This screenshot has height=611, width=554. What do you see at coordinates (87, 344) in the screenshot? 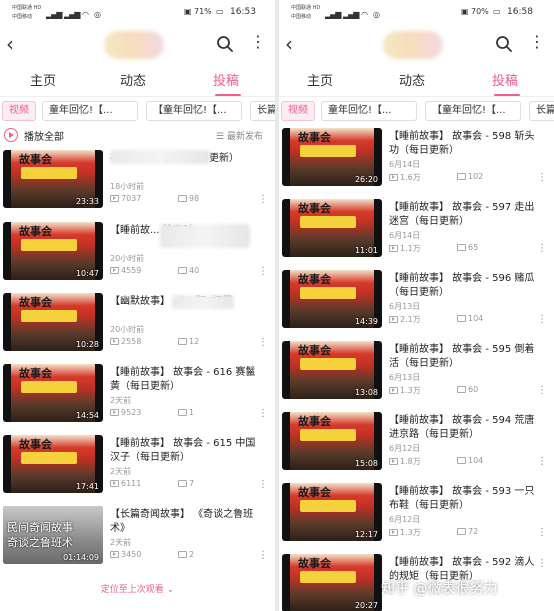
I see `video-duration: 10:28` at bounding box center [87, 344].